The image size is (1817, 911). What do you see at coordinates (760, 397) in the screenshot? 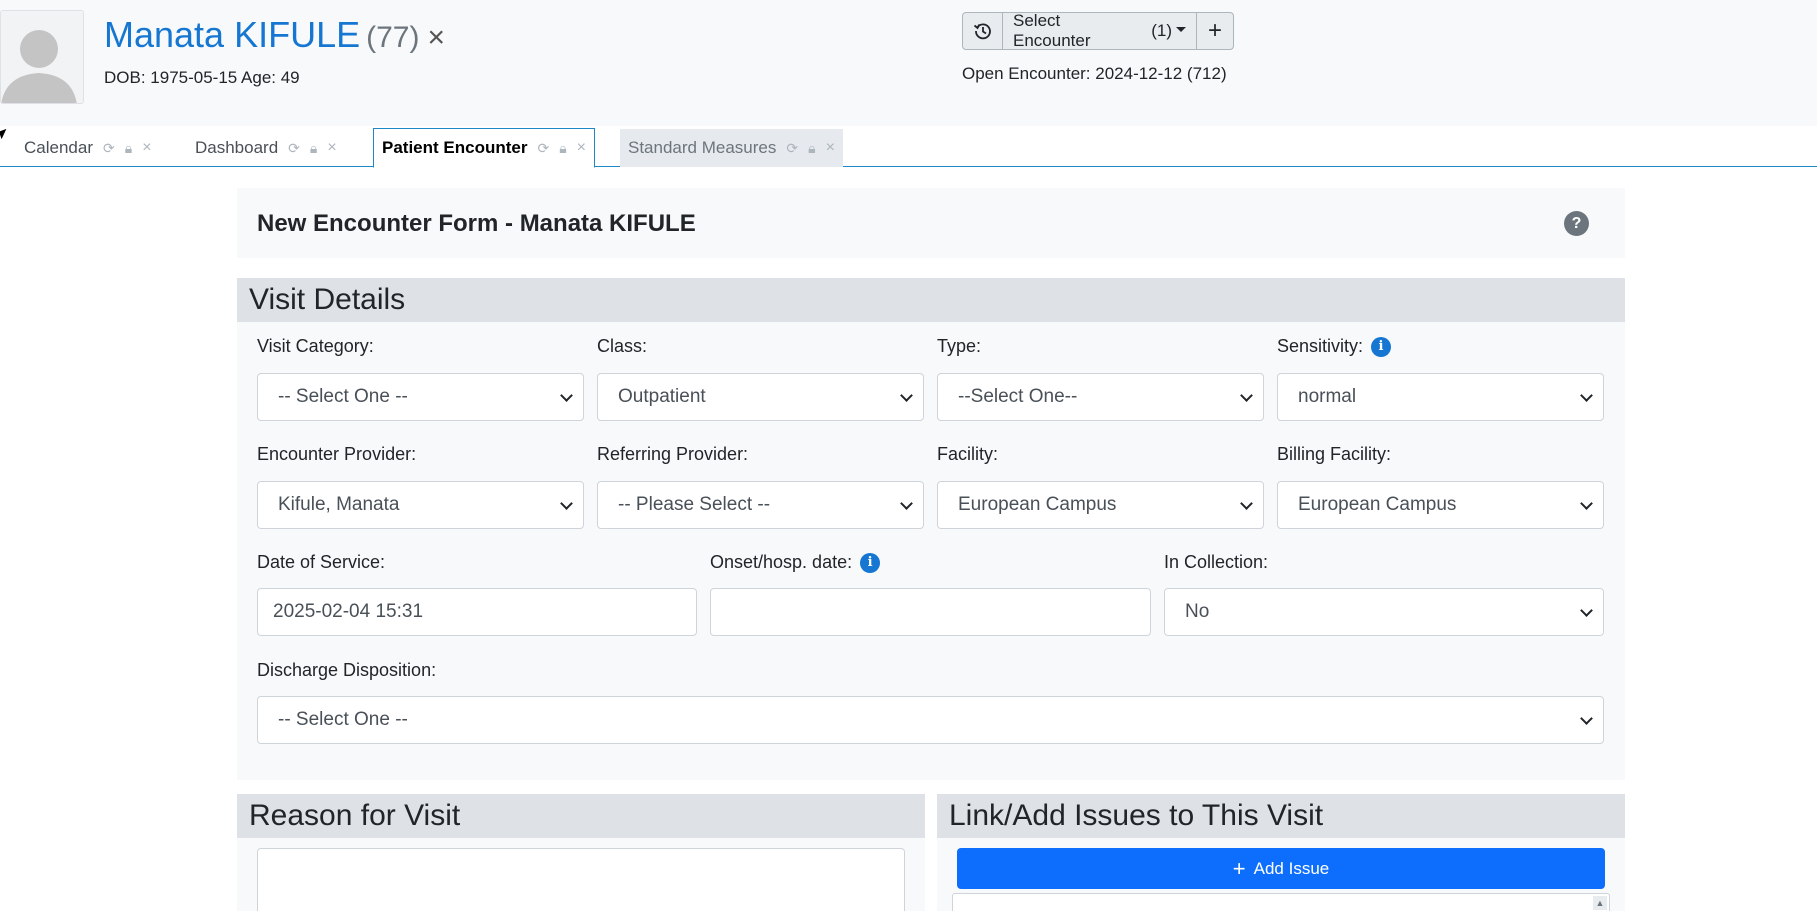
I see `class-select: Outpatient` at bounding box center [760, 397].